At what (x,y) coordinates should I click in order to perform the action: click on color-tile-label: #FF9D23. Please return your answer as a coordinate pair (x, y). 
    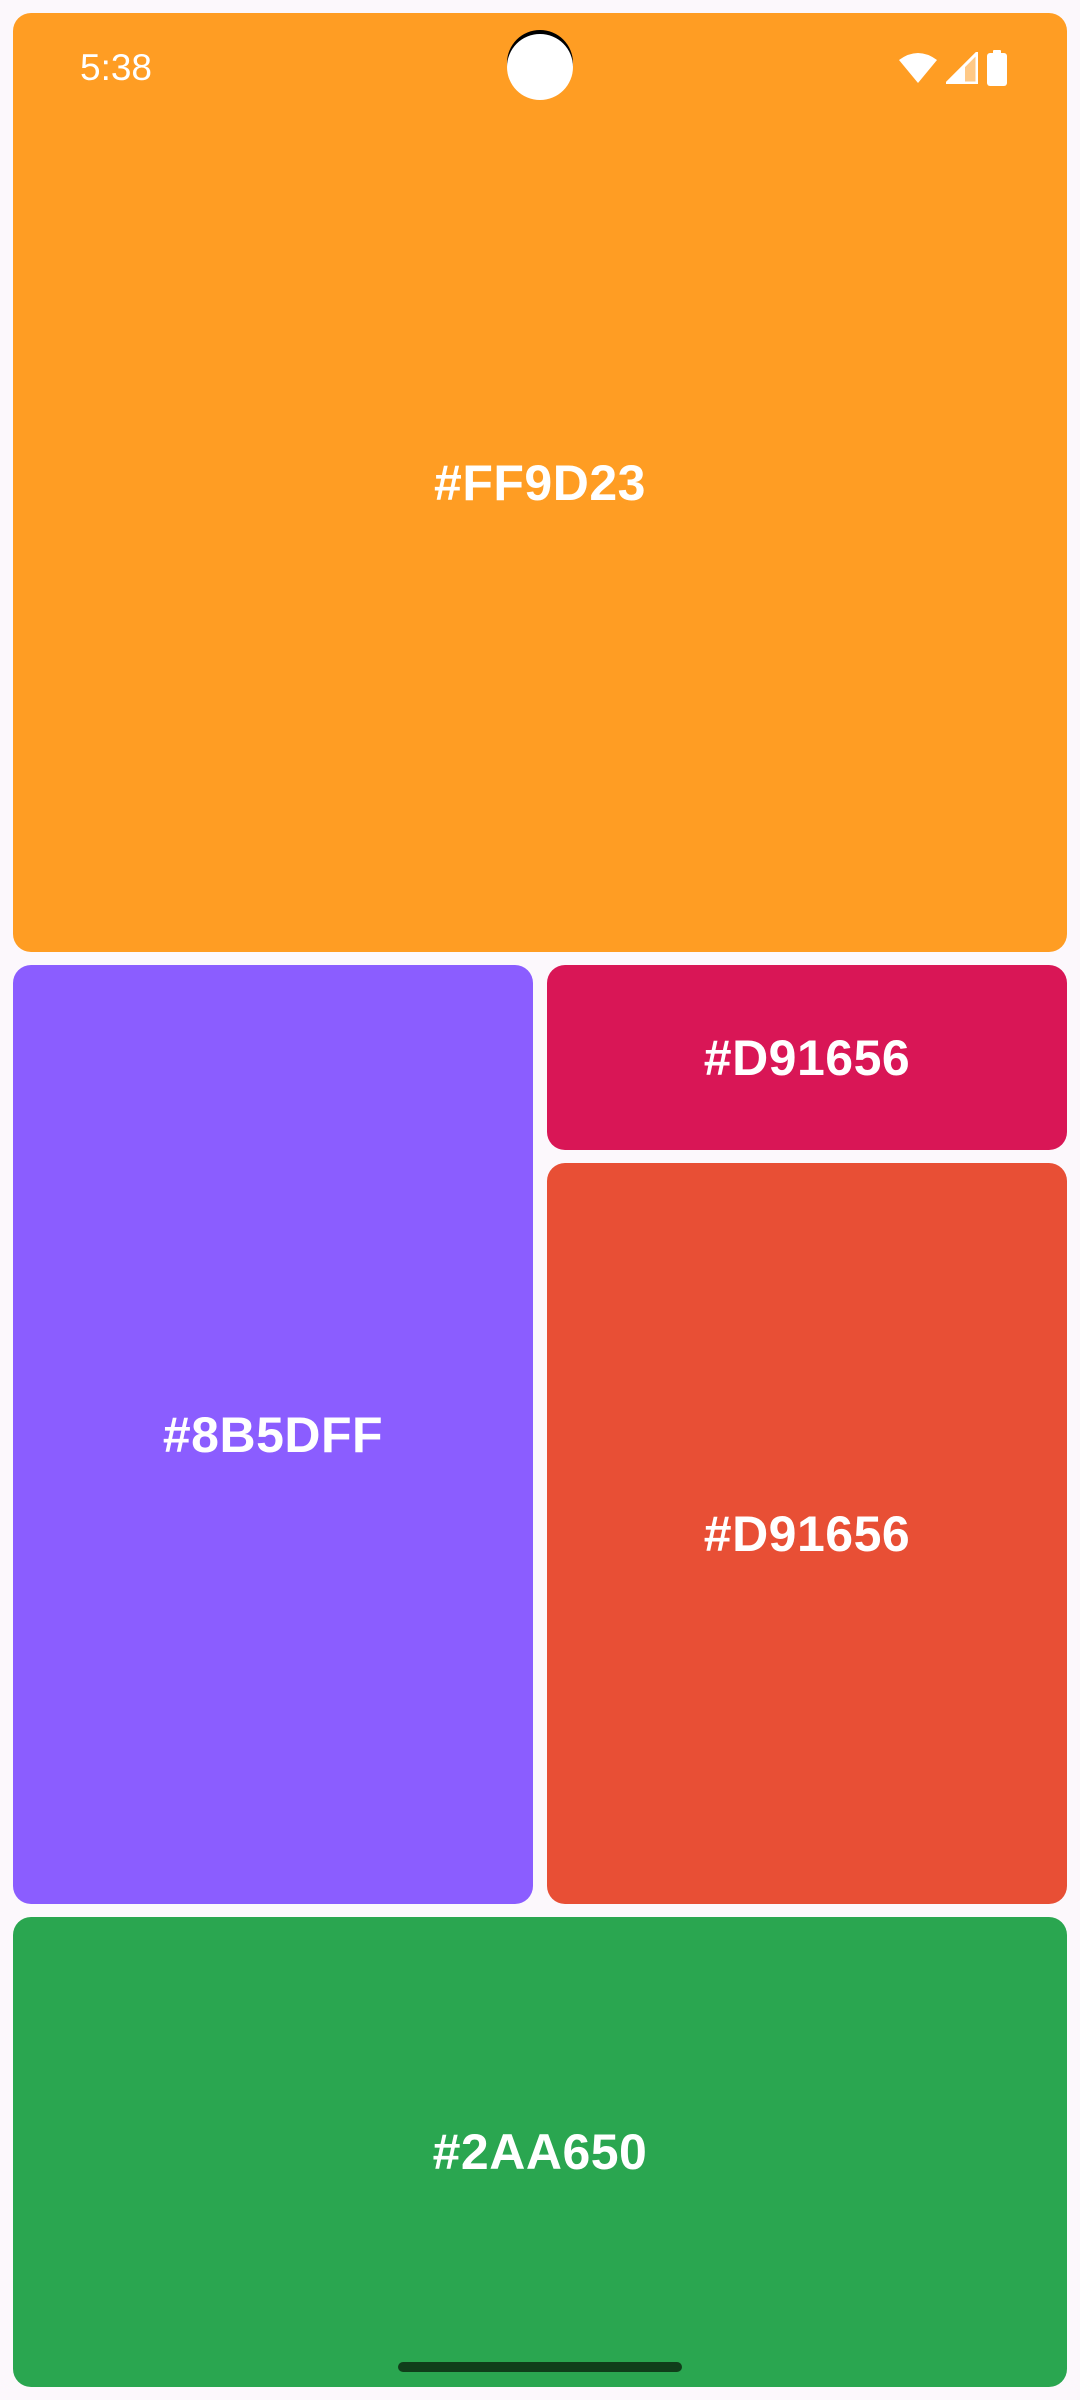
    Looking at the image, I should click on (540, 482).